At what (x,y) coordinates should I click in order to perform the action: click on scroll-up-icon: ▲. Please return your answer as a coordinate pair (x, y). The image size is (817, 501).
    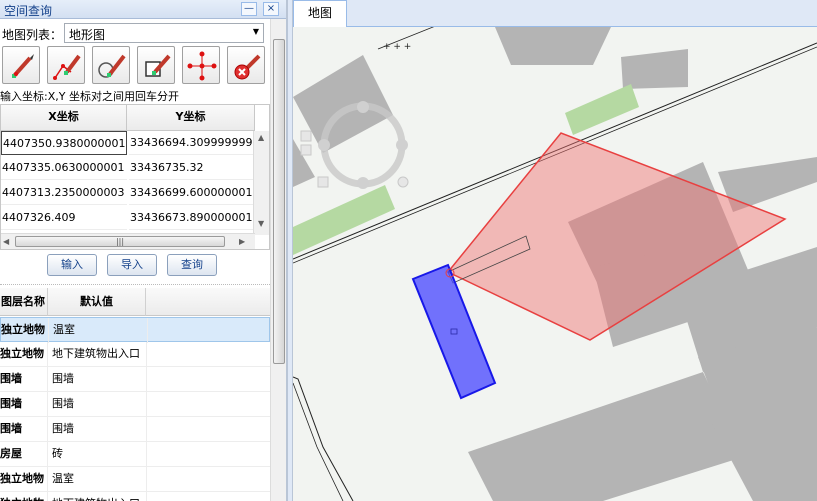
    Looking at the image, I should click on (261, 137).